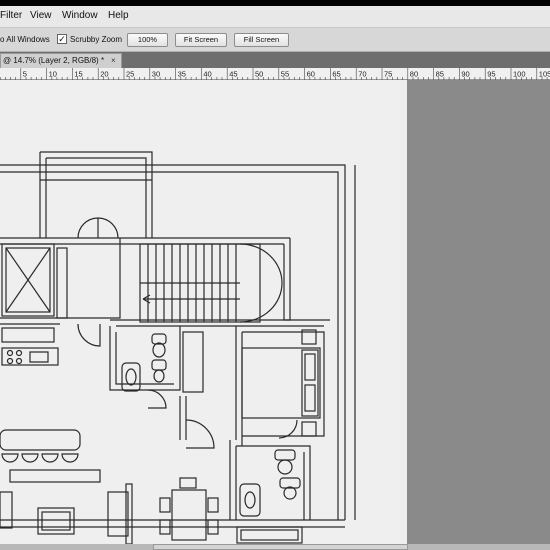 This screenshot has width=550, height=550. What do you see at coordinates (465, 74) in the screenshot?
I see `ruler-label: 90` at bounding box center [465, 74].